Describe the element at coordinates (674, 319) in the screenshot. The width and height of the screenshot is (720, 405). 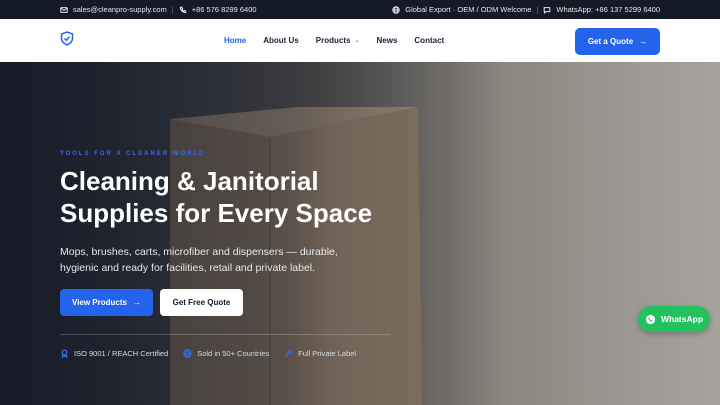
I see `whatsapp-float-button: WhatsApp` at that location.